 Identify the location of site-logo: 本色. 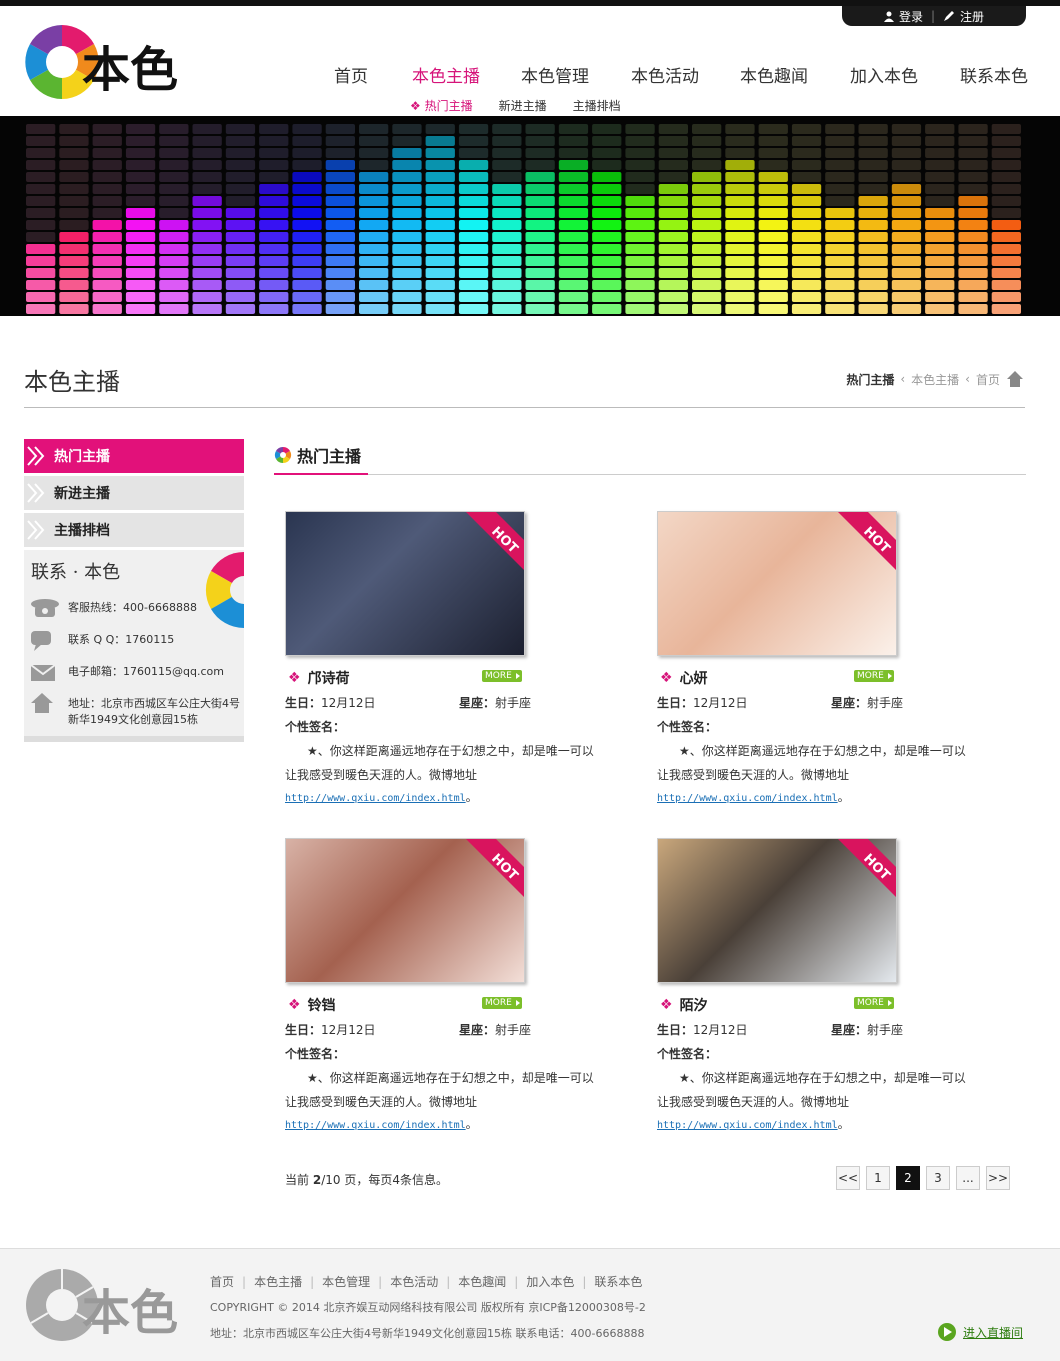
(104, 62).